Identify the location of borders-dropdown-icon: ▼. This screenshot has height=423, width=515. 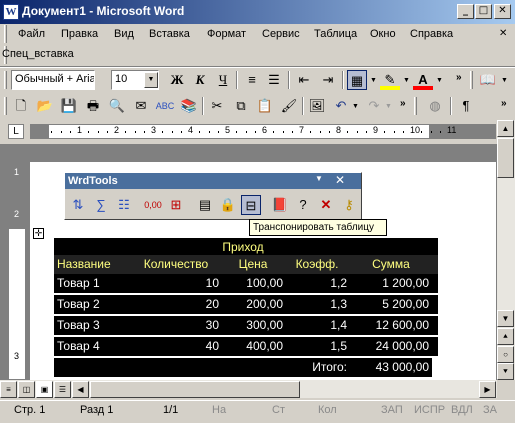
(373, 80).